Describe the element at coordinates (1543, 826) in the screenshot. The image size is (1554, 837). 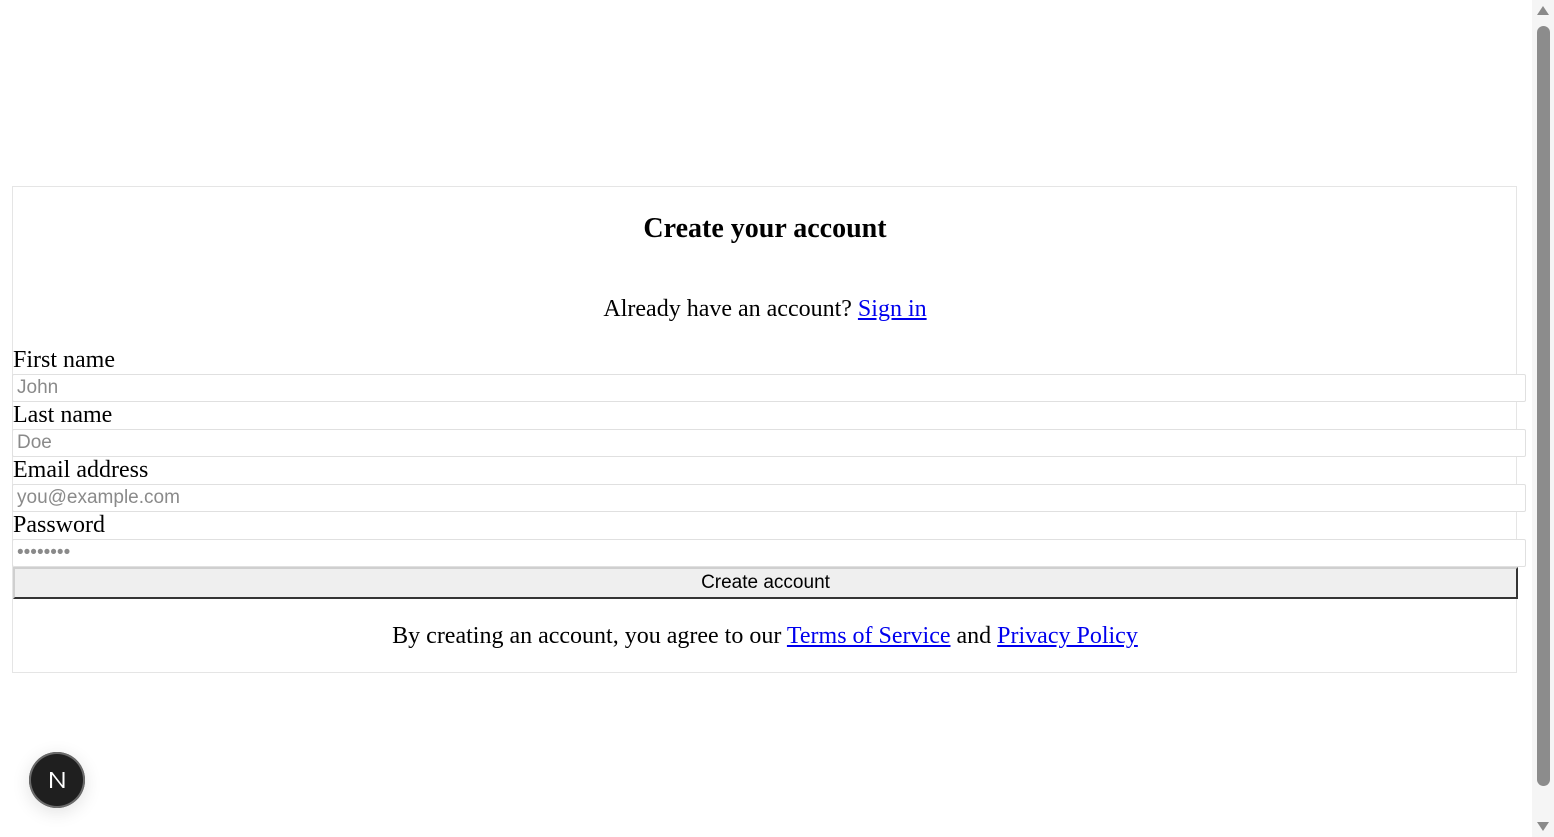
I see `scroll-down-arrow-icon` at that location.